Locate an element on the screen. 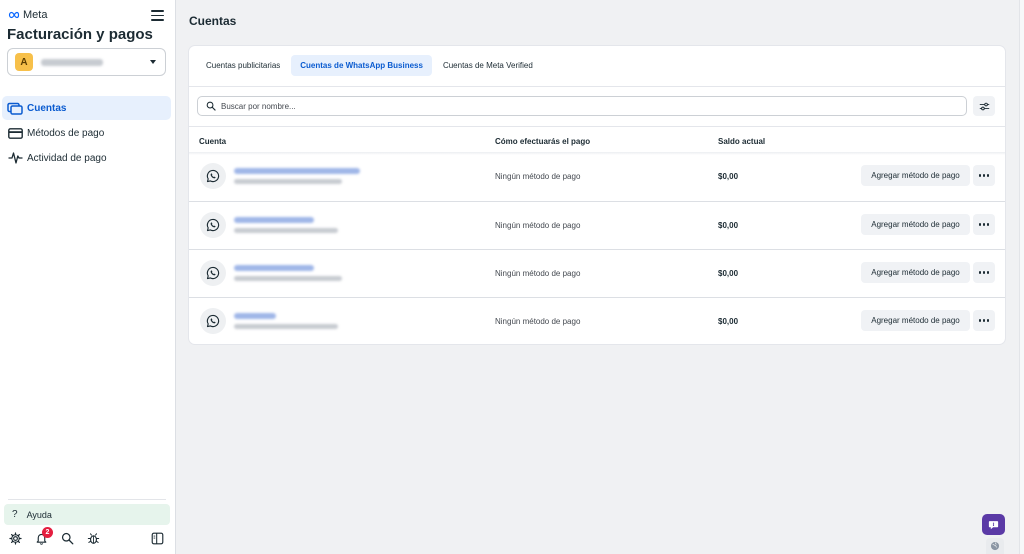 The height and width of the screenshot is (554, 1024). sidebar-item-label: Actividad de pago is located at coordinates (67, 158).